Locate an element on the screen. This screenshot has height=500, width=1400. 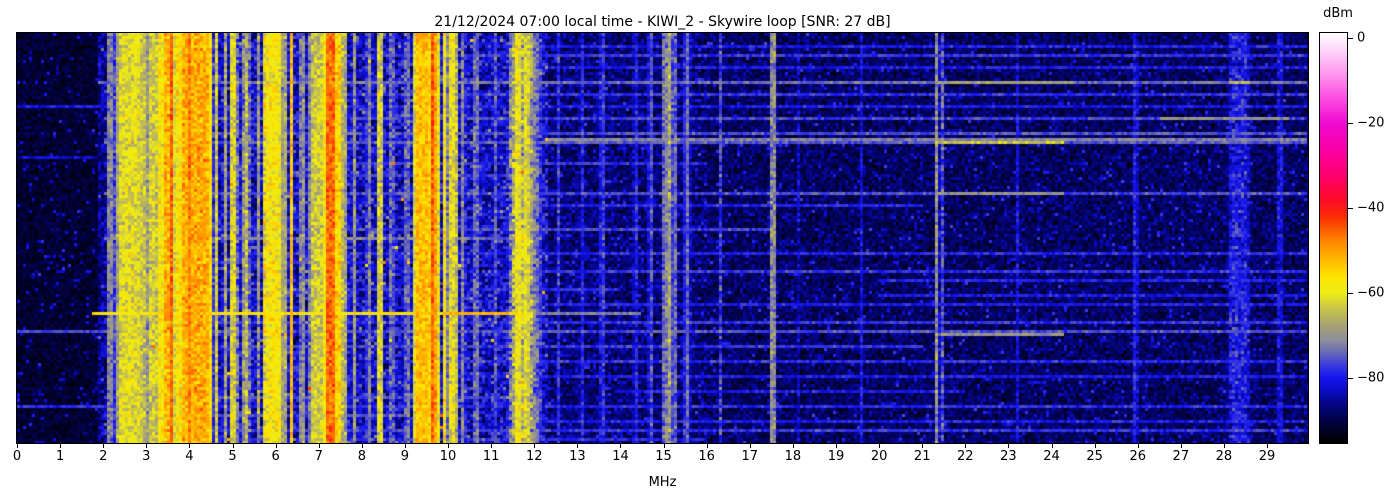
x-tick-label: 2 is located at coordinates (103, 456).